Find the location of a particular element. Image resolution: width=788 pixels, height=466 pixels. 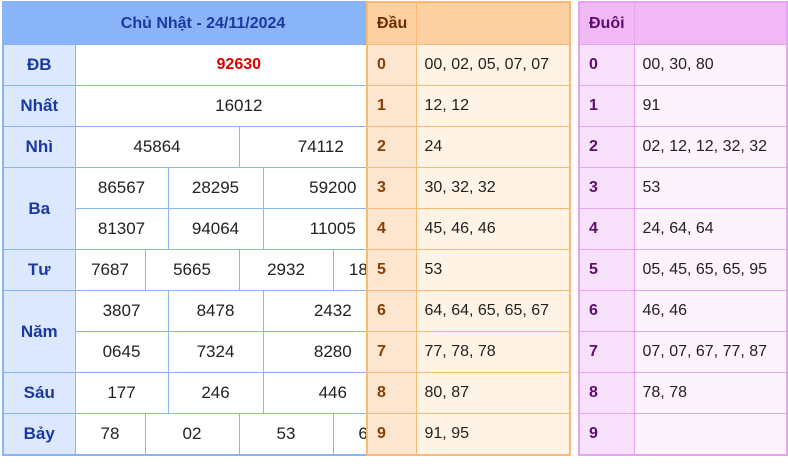

prize-row-nhi: Nhì 45864 74112 is located at coordinates (203, 147).